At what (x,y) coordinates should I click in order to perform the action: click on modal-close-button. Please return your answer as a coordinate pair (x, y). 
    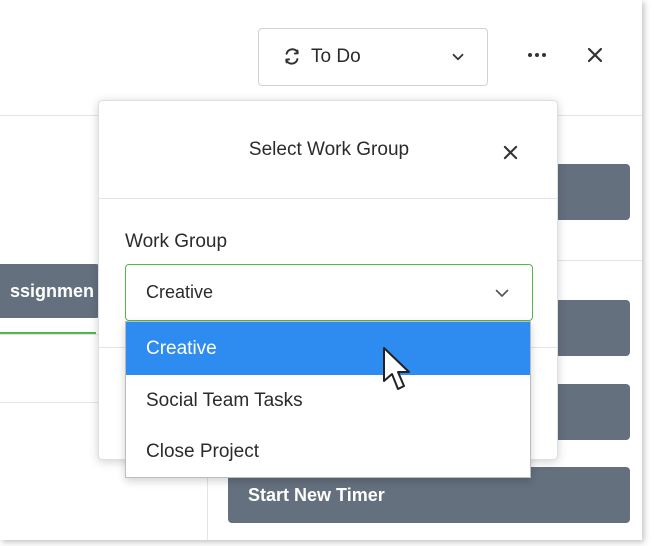
    Looking at the image, I should click on (510, 152).